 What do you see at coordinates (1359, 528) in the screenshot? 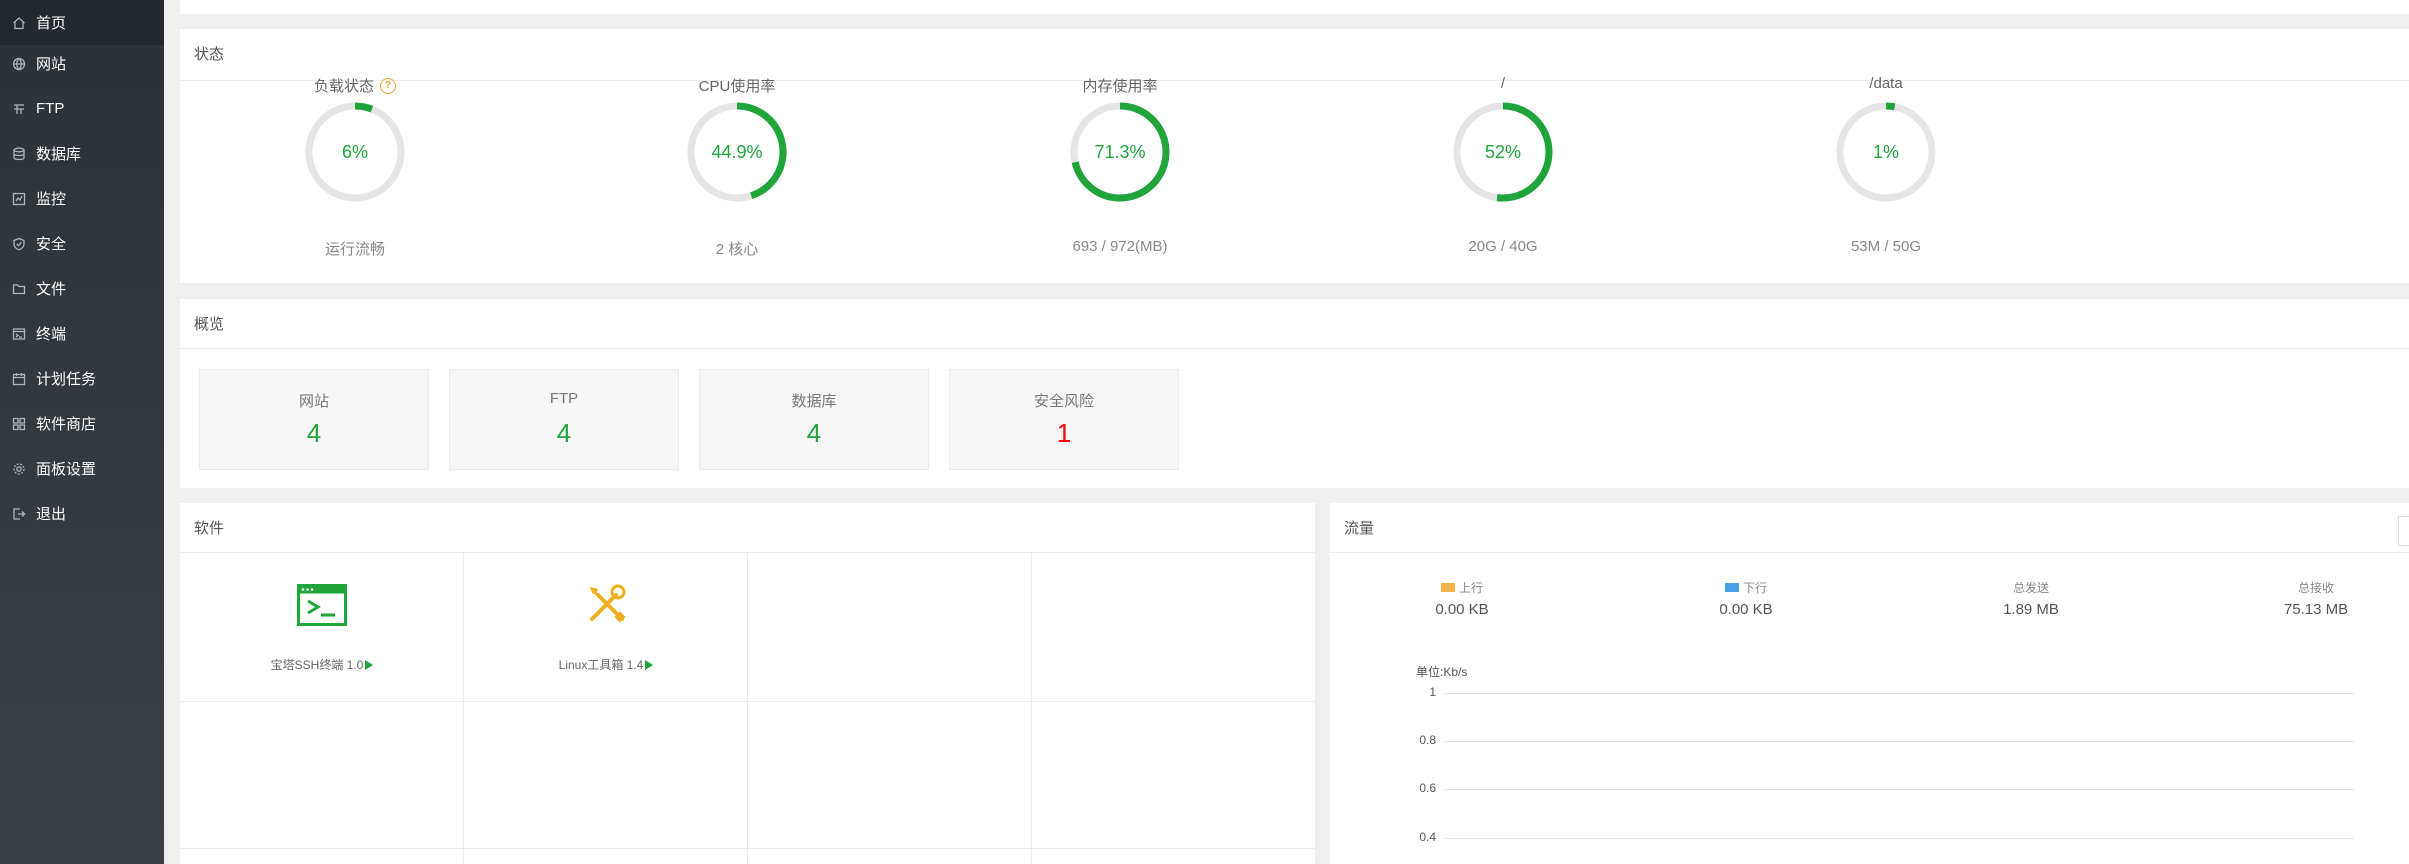
I see `traffic-panel-title: 流量` at bounding box center [1359, 528].